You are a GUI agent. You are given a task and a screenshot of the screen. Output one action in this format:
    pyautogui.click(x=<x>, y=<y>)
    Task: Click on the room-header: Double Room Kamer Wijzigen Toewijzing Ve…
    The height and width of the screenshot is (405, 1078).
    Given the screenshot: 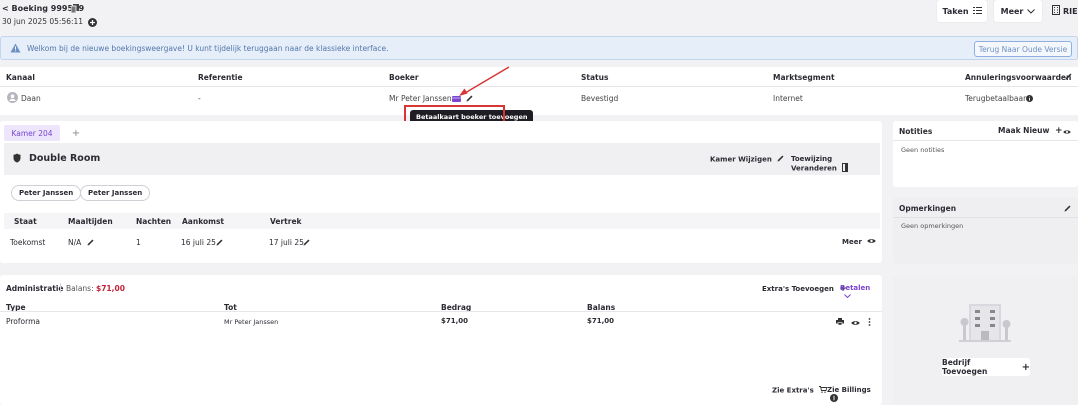 What is the action you would take?
    pyautogui.click(x=442, y=159)
    